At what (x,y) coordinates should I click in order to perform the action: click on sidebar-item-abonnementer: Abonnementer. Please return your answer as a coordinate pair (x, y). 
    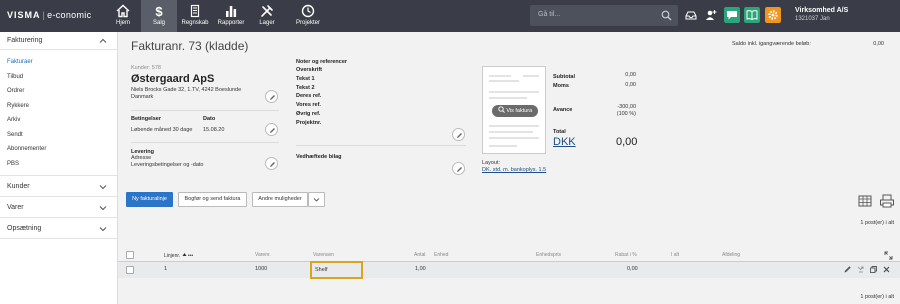
    Looking at the image, I should click on (58, 149).